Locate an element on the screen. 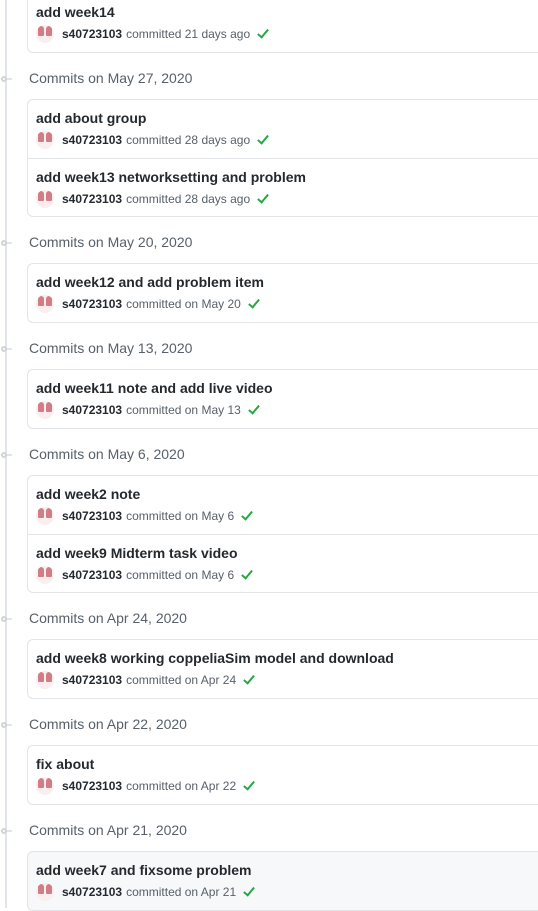 The width and height of the screenshot is (538, 911). commit-time: committed on May 13 is located at coordinates (183, 410).